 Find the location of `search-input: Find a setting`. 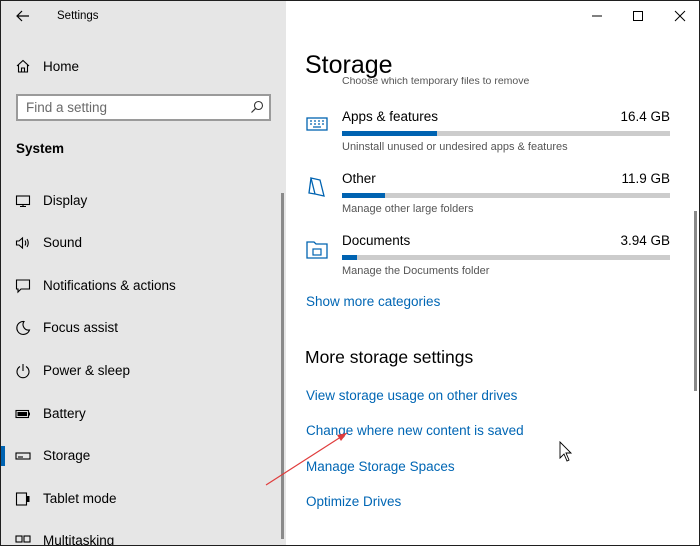

search-input: Find a setting is located at coordinates (143, 107).